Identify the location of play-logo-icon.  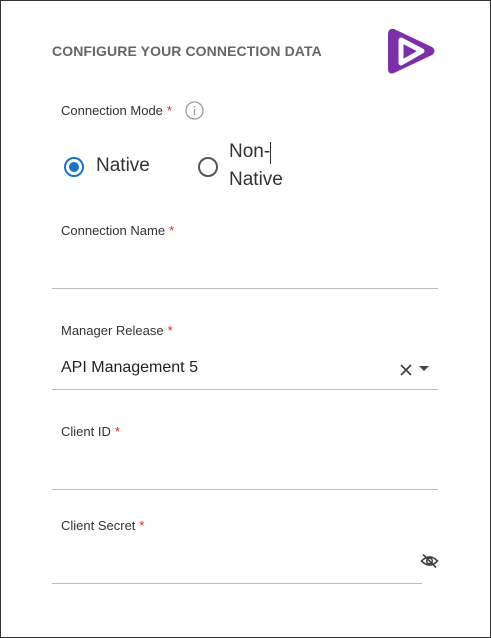
(411, 51).